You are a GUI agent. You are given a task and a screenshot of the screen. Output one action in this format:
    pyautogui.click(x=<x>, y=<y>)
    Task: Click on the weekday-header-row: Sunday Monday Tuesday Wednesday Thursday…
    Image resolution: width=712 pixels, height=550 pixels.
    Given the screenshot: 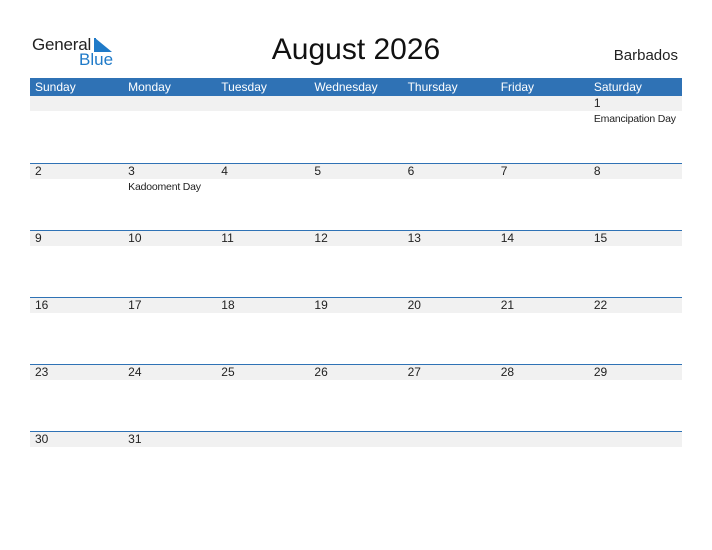 What is the action you would take?
    pyautogui.click(x=356, y=87)
    